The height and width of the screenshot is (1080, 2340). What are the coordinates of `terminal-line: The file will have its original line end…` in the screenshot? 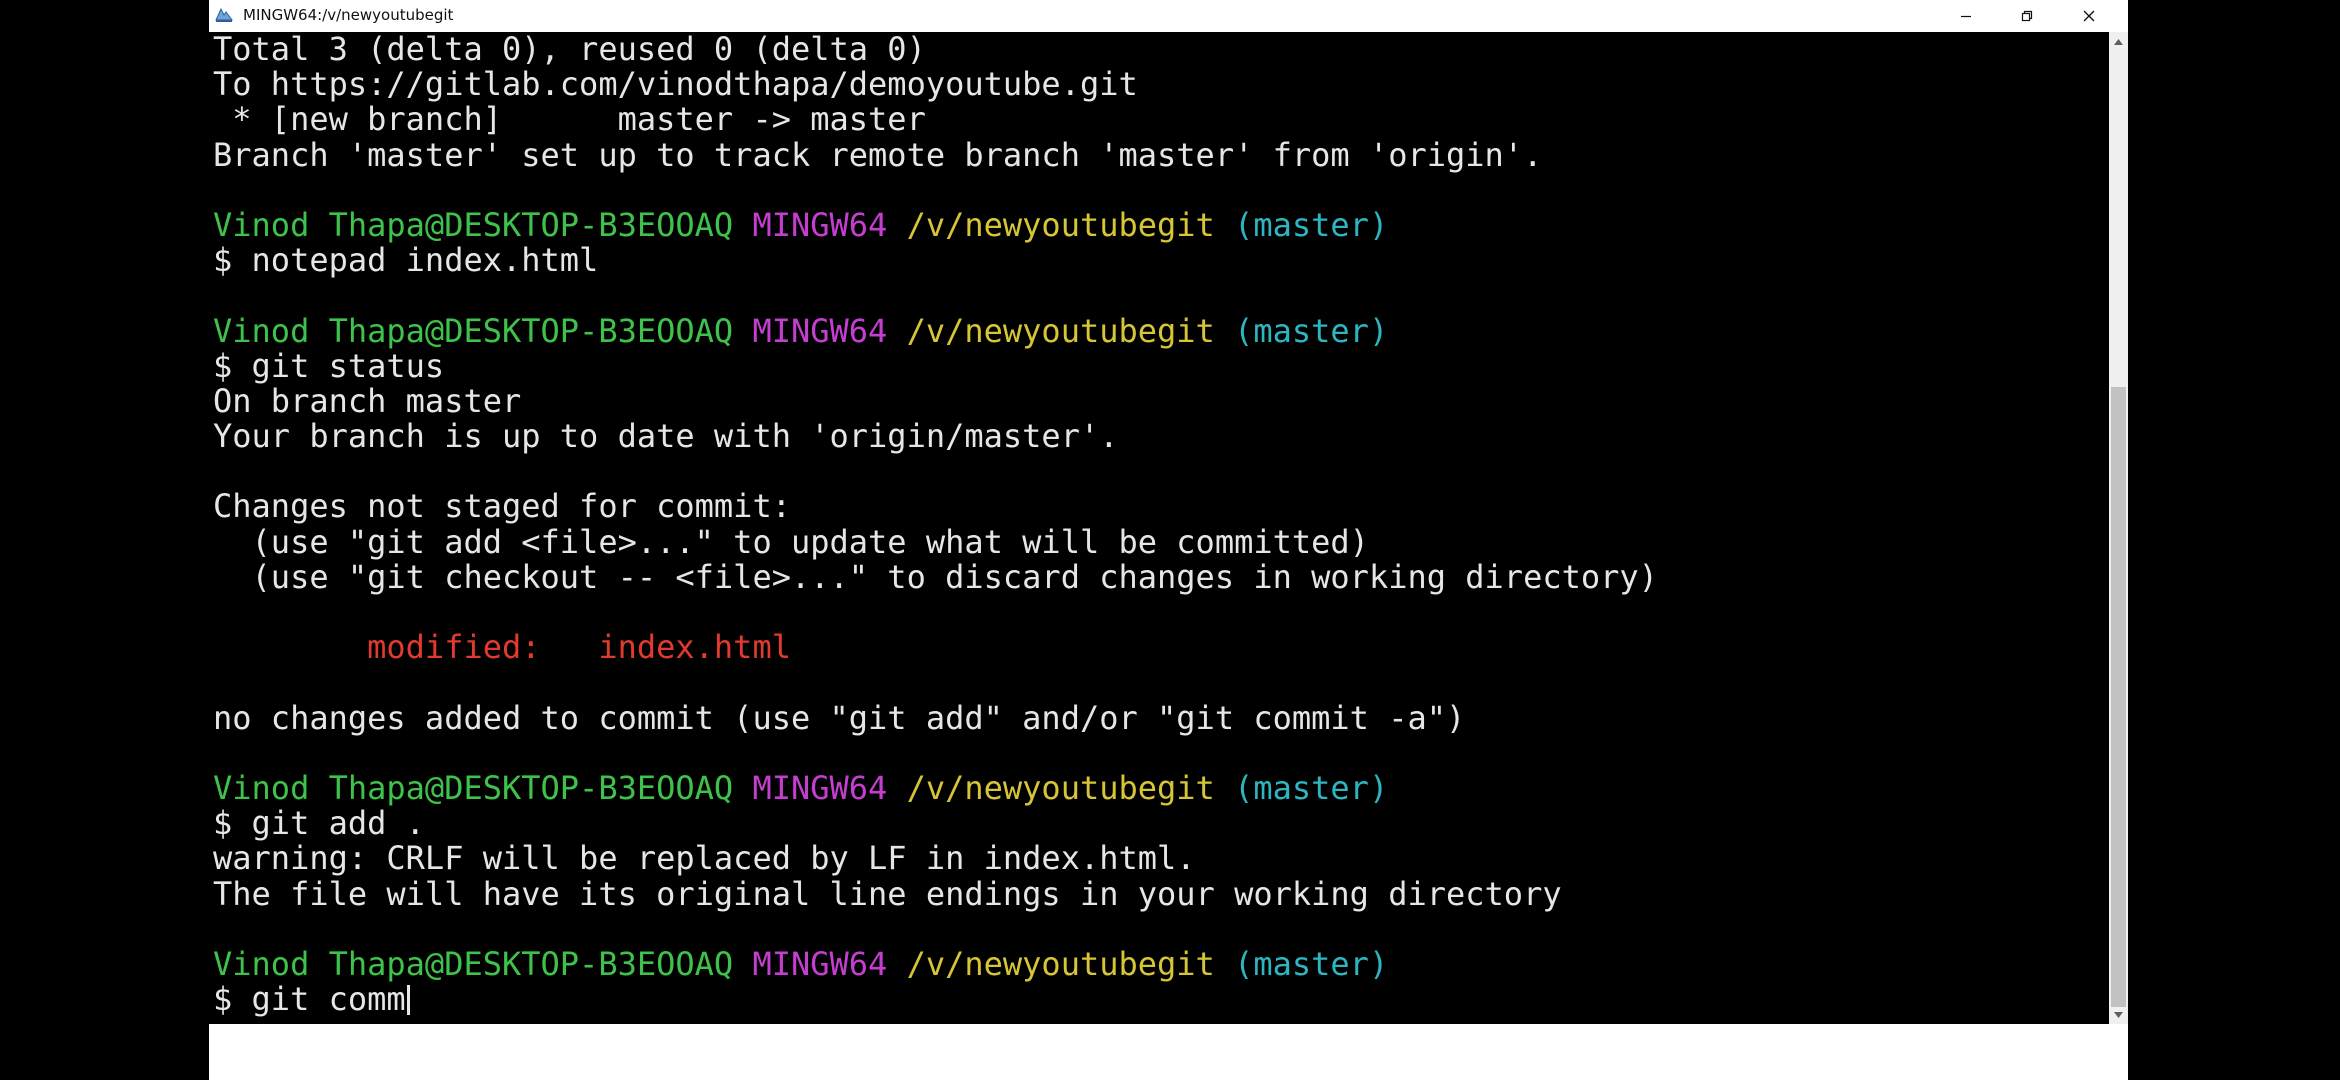 It's located at (935, 893).